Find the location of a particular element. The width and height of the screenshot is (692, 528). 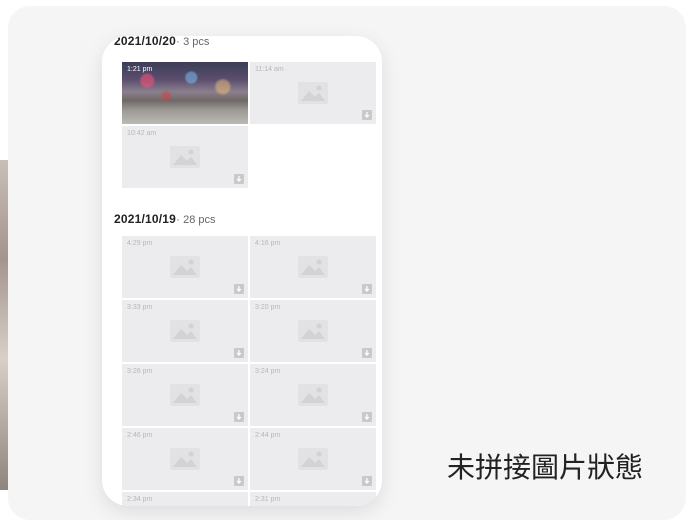

photo-time: 3:26 pm is located at coordinates (140, 371).